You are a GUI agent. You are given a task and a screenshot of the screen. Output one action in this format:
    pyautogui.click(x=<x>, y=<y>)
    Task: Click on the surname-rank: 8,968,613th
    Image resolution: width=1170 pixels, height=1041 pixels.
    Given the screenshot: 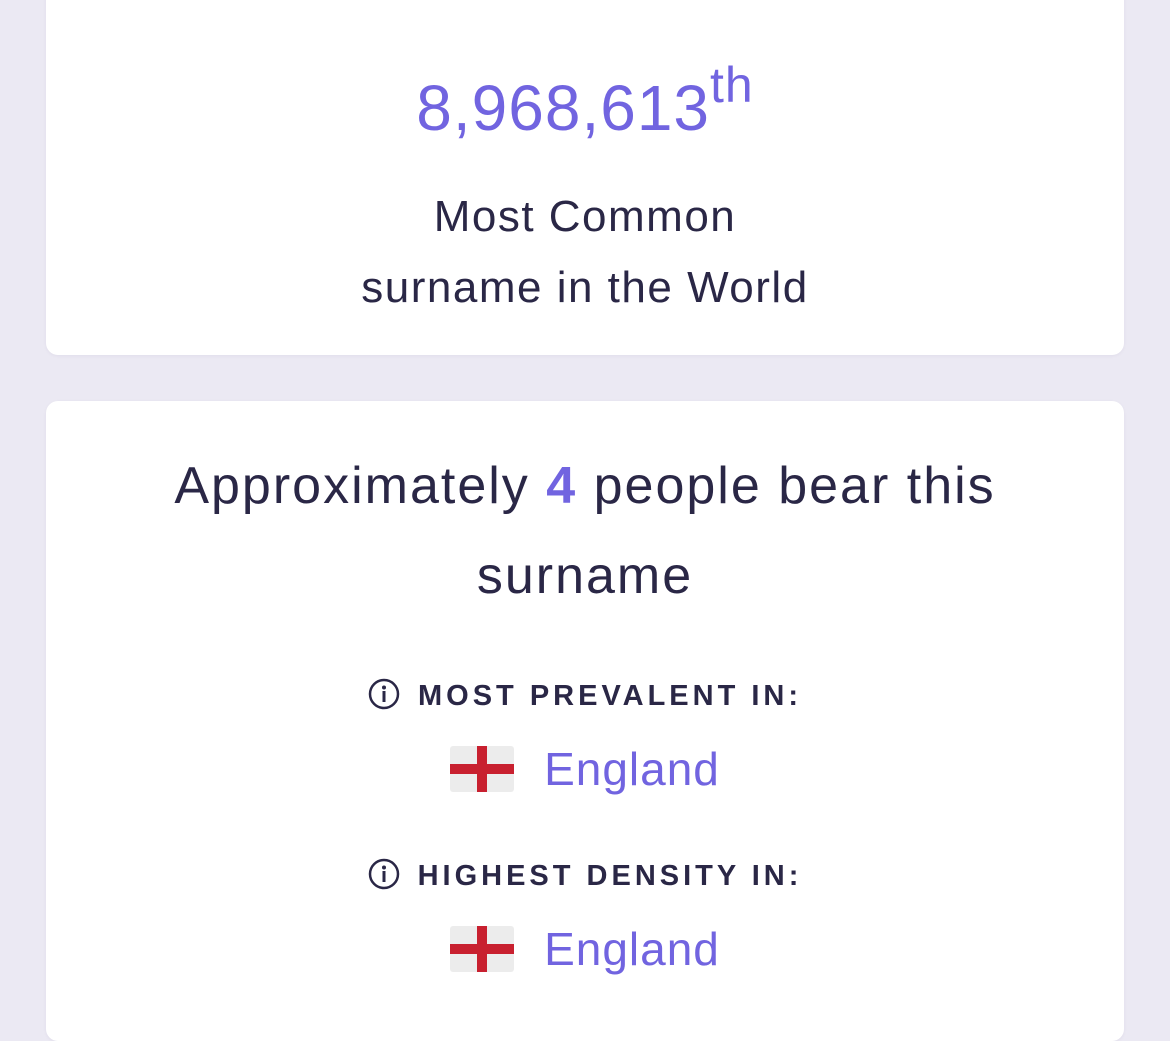 What is the action you would take?
    pyautogui.click(x=585, y=102)
    